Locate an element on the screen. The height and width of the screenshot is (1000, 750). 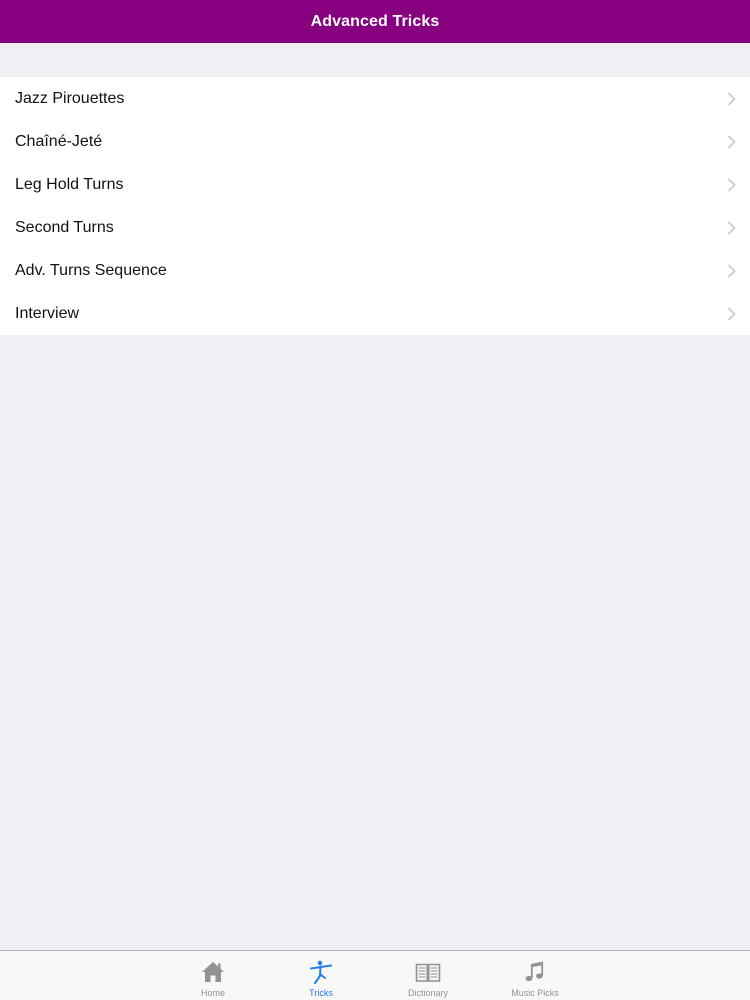
tab-home: Home is located at coordinates (213, 975).